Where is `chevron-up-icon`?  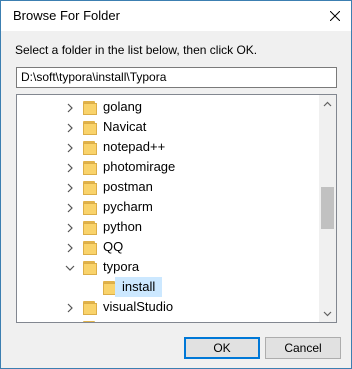
chevron-up-icon is located at coordinates (327, 103).